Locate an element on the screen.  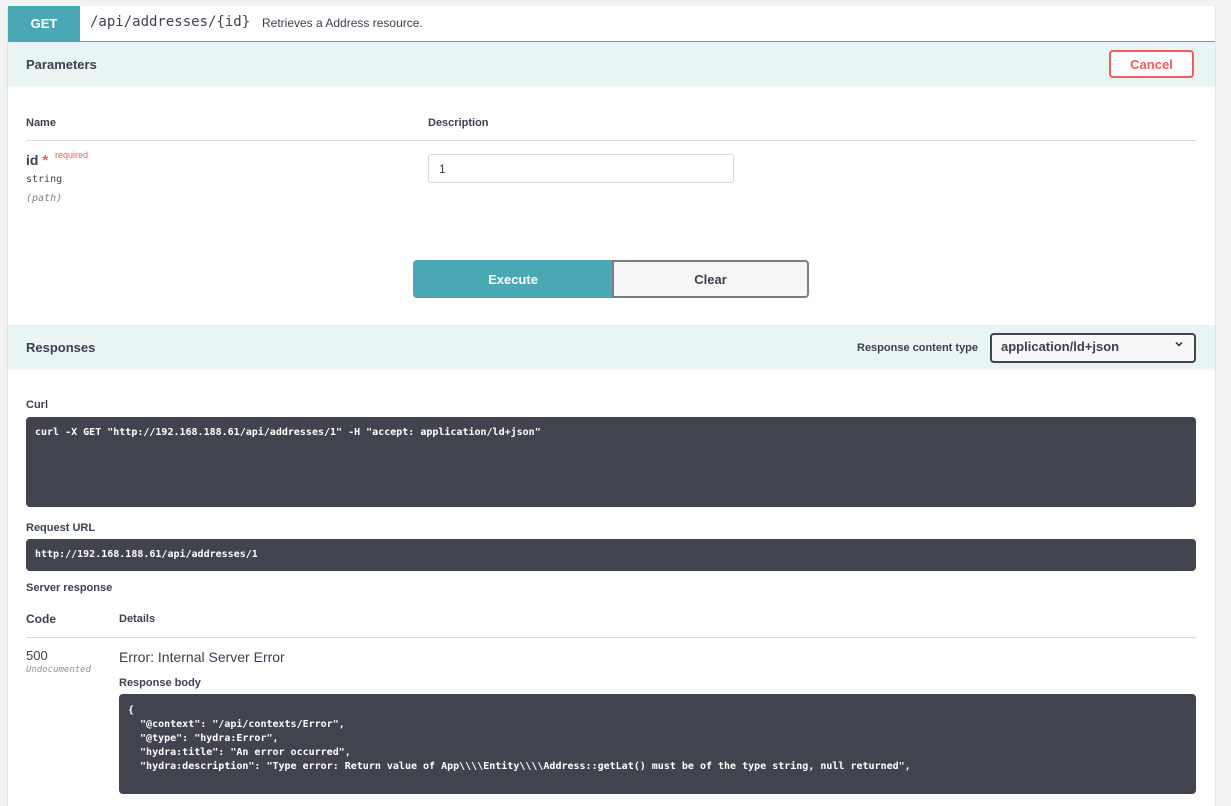
request-url-label: Request URL is located at coordinates (61, 528).